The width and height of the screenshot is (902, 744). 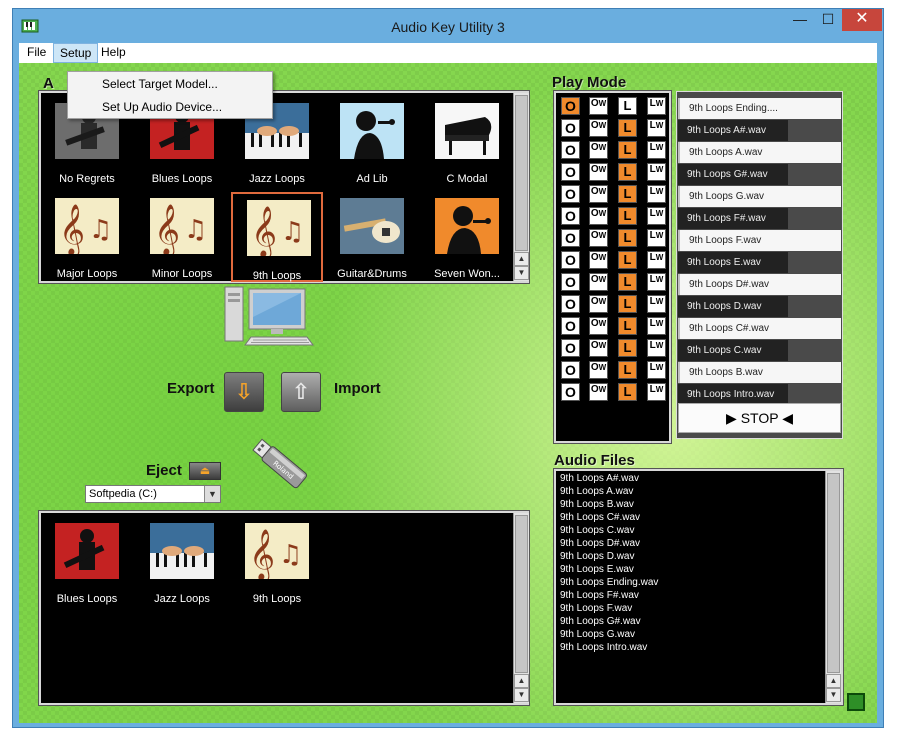 What do you see at coordinates (600, 621) in the screenshot?
I see `audio-file-item: 9th Loops G#.wav` at bounding box center [600, 621].